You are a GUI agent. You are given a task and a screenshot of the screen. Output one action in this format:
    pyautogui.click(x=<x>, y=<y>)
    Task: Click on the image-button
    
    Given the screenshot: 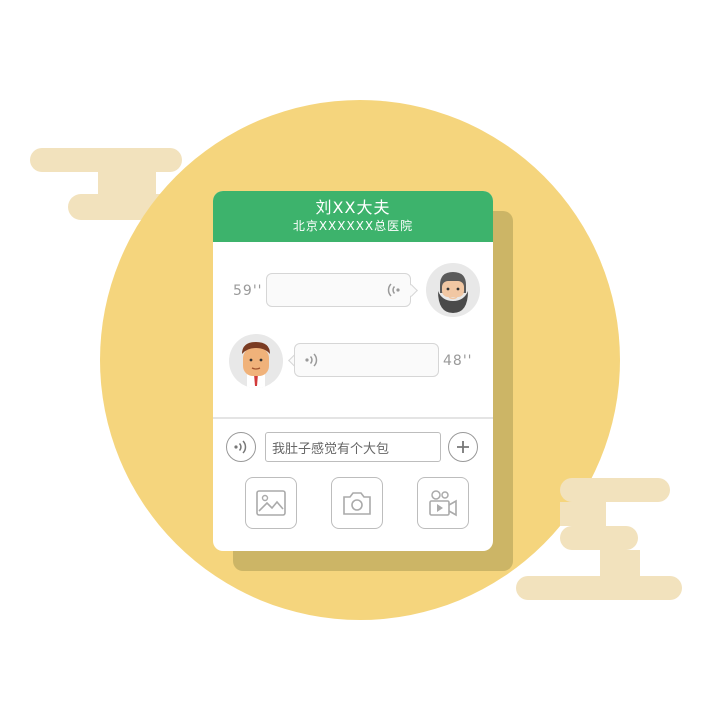 What is the action you would take?
    pyautogui.click(x=271, y=503)
    